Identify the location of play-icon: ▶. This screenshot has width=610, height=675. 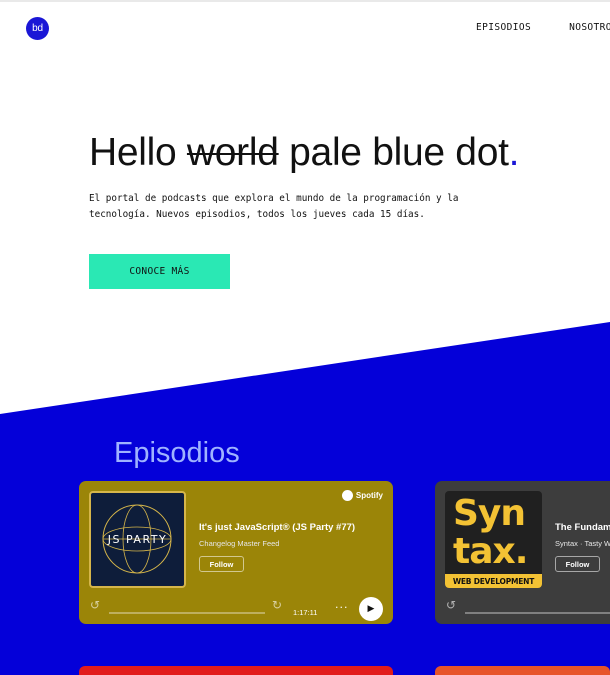
(371, 609).